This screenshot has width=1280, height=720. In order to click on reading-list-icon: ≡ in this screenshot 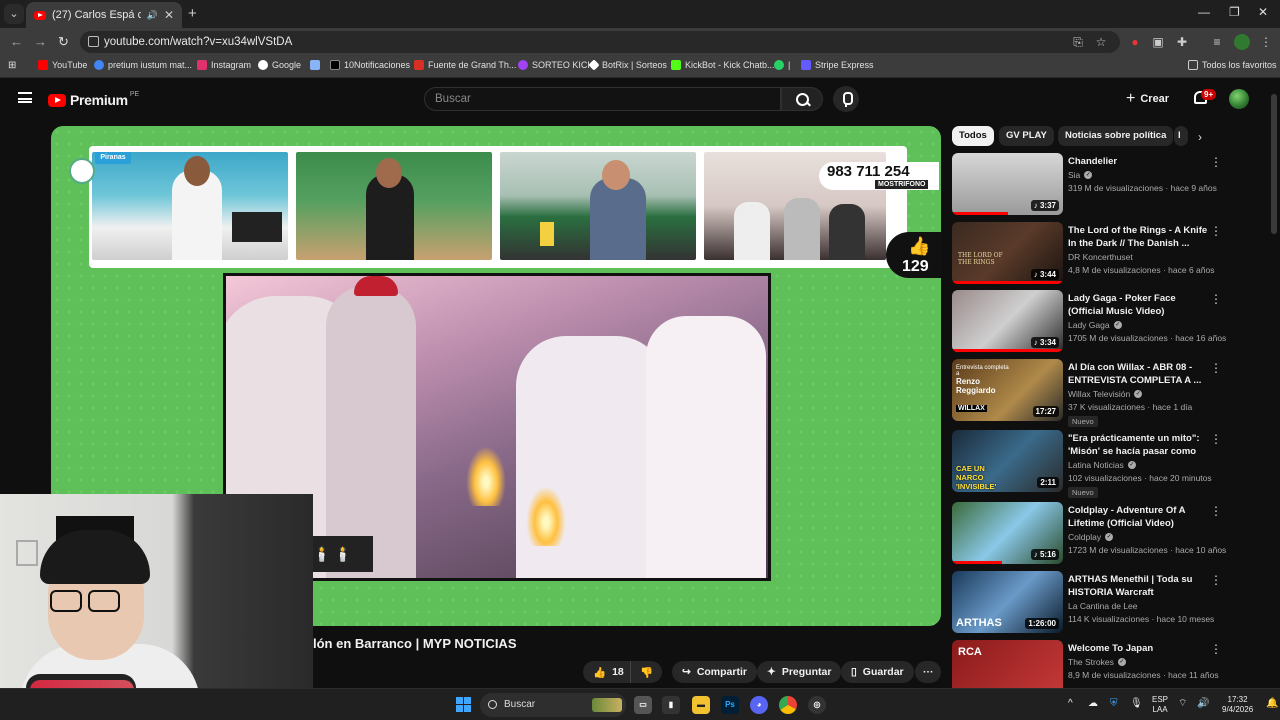, I will do `click(1217, 42)`.